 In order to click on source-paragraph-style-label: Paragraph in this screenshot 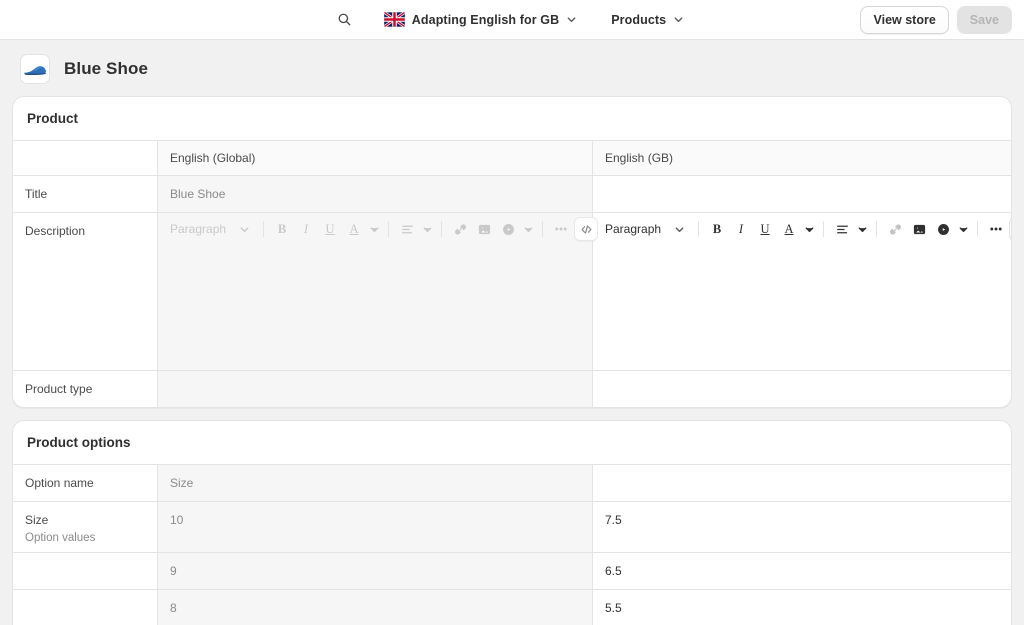, I will do `click(198, 229)`.